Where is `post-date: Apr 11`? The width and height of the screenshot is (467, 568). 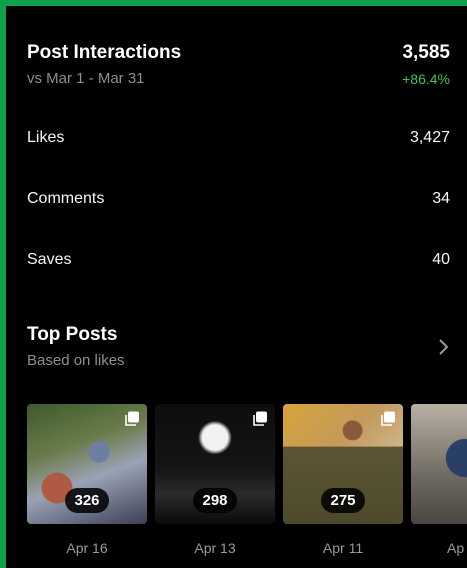 post-date: Apr 11 is located at coordinates (343, 548).